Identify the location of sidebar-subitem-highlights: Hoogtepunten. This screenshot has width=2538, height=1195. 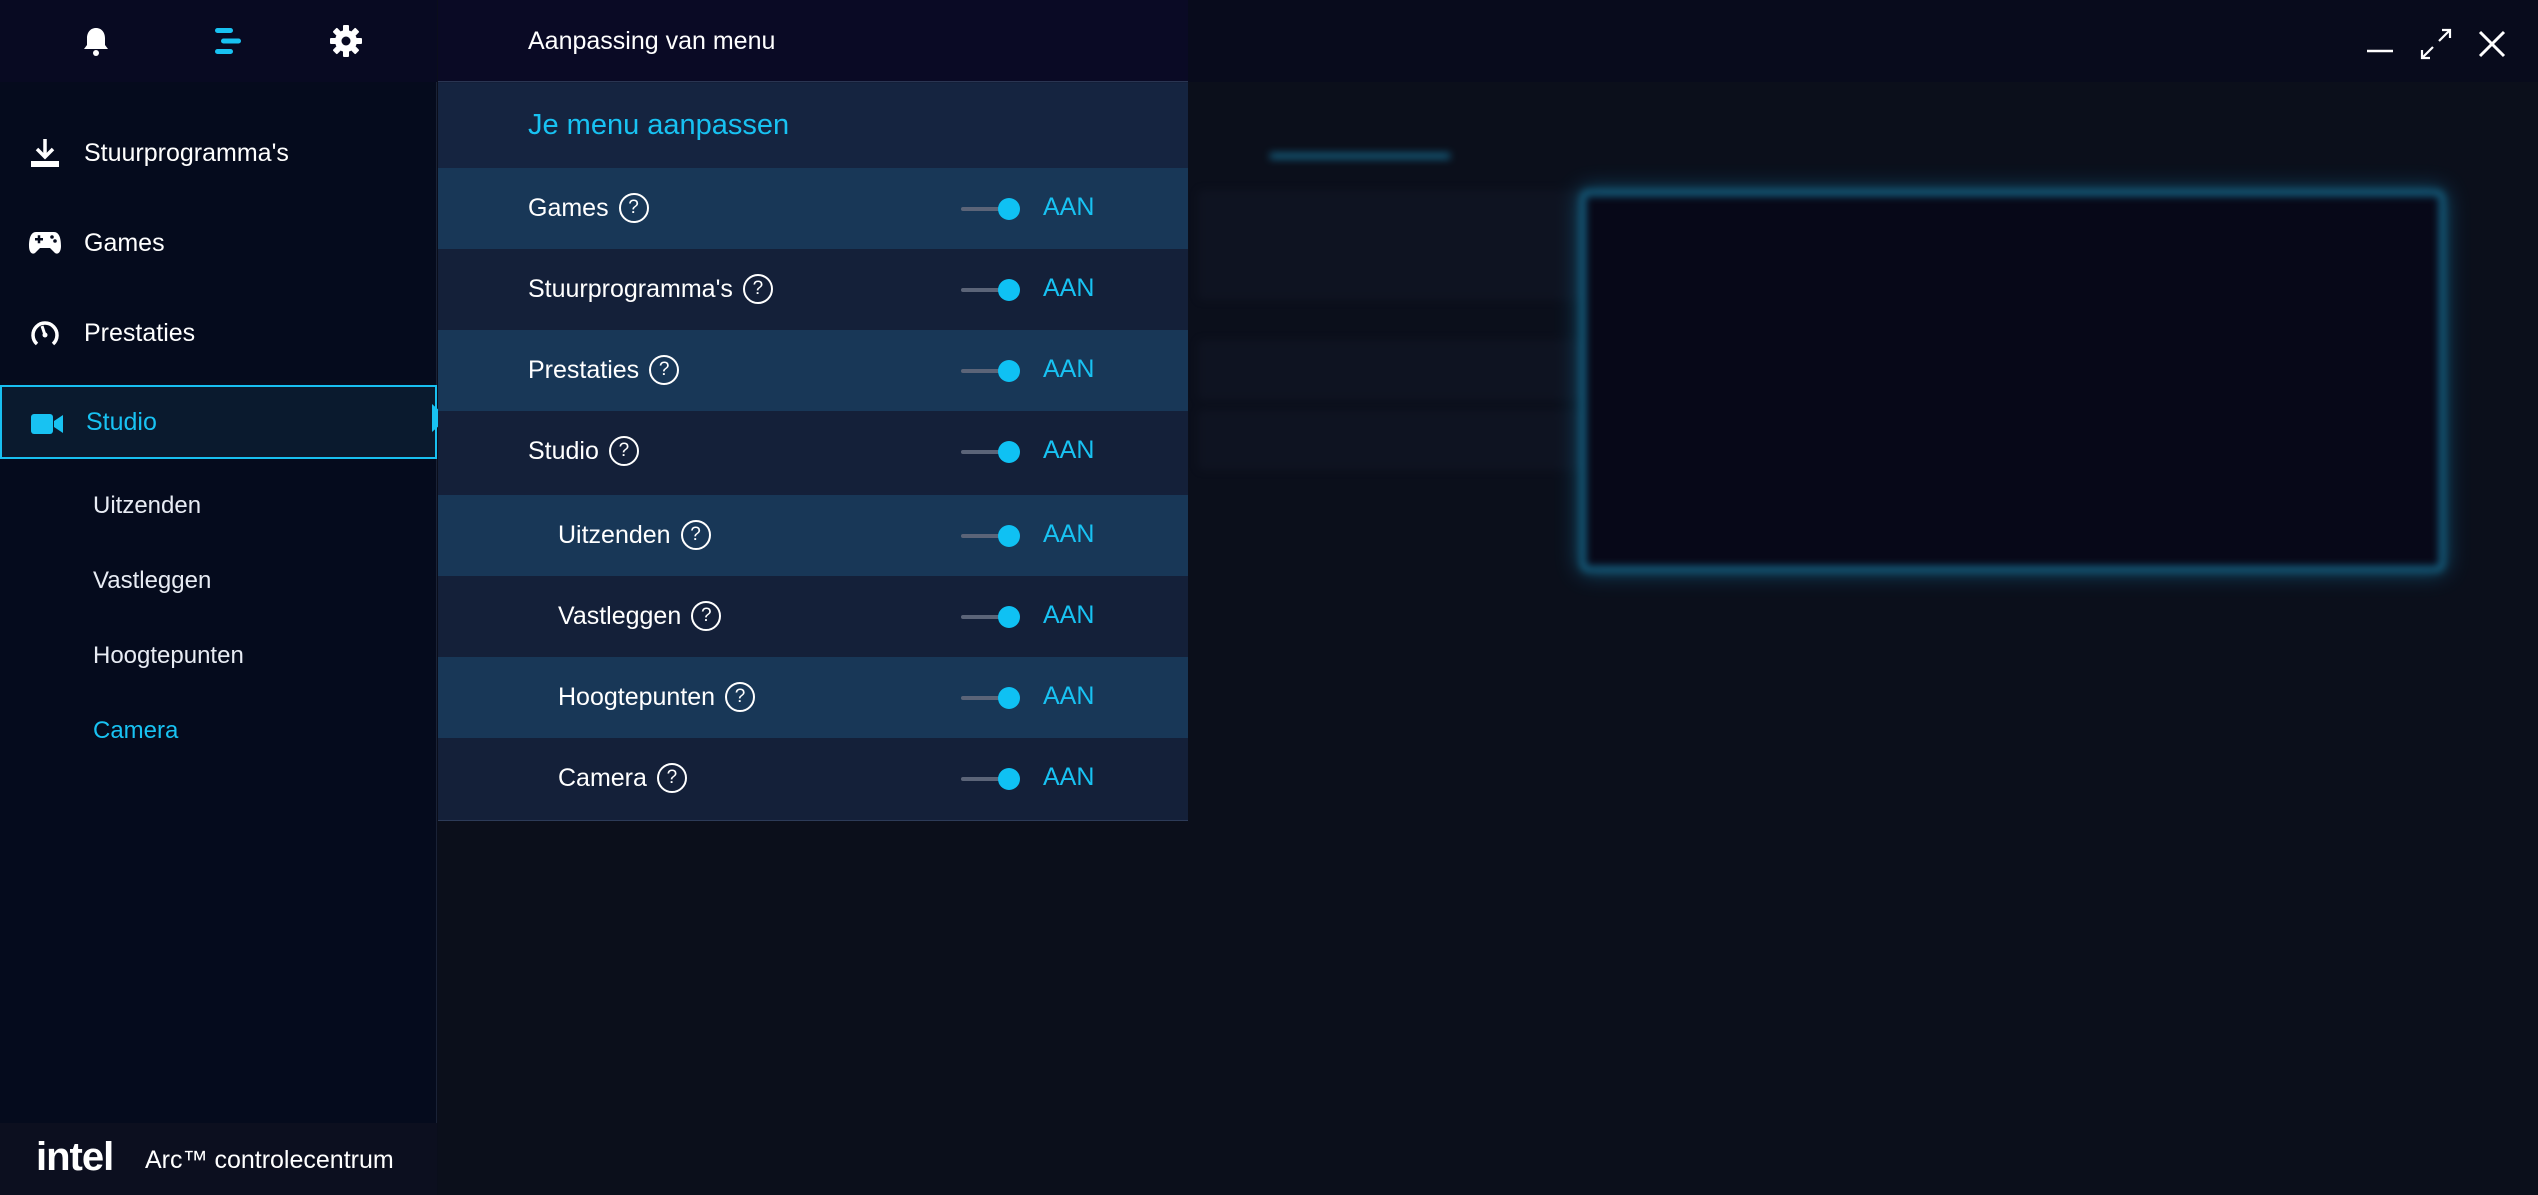
(168, 656).